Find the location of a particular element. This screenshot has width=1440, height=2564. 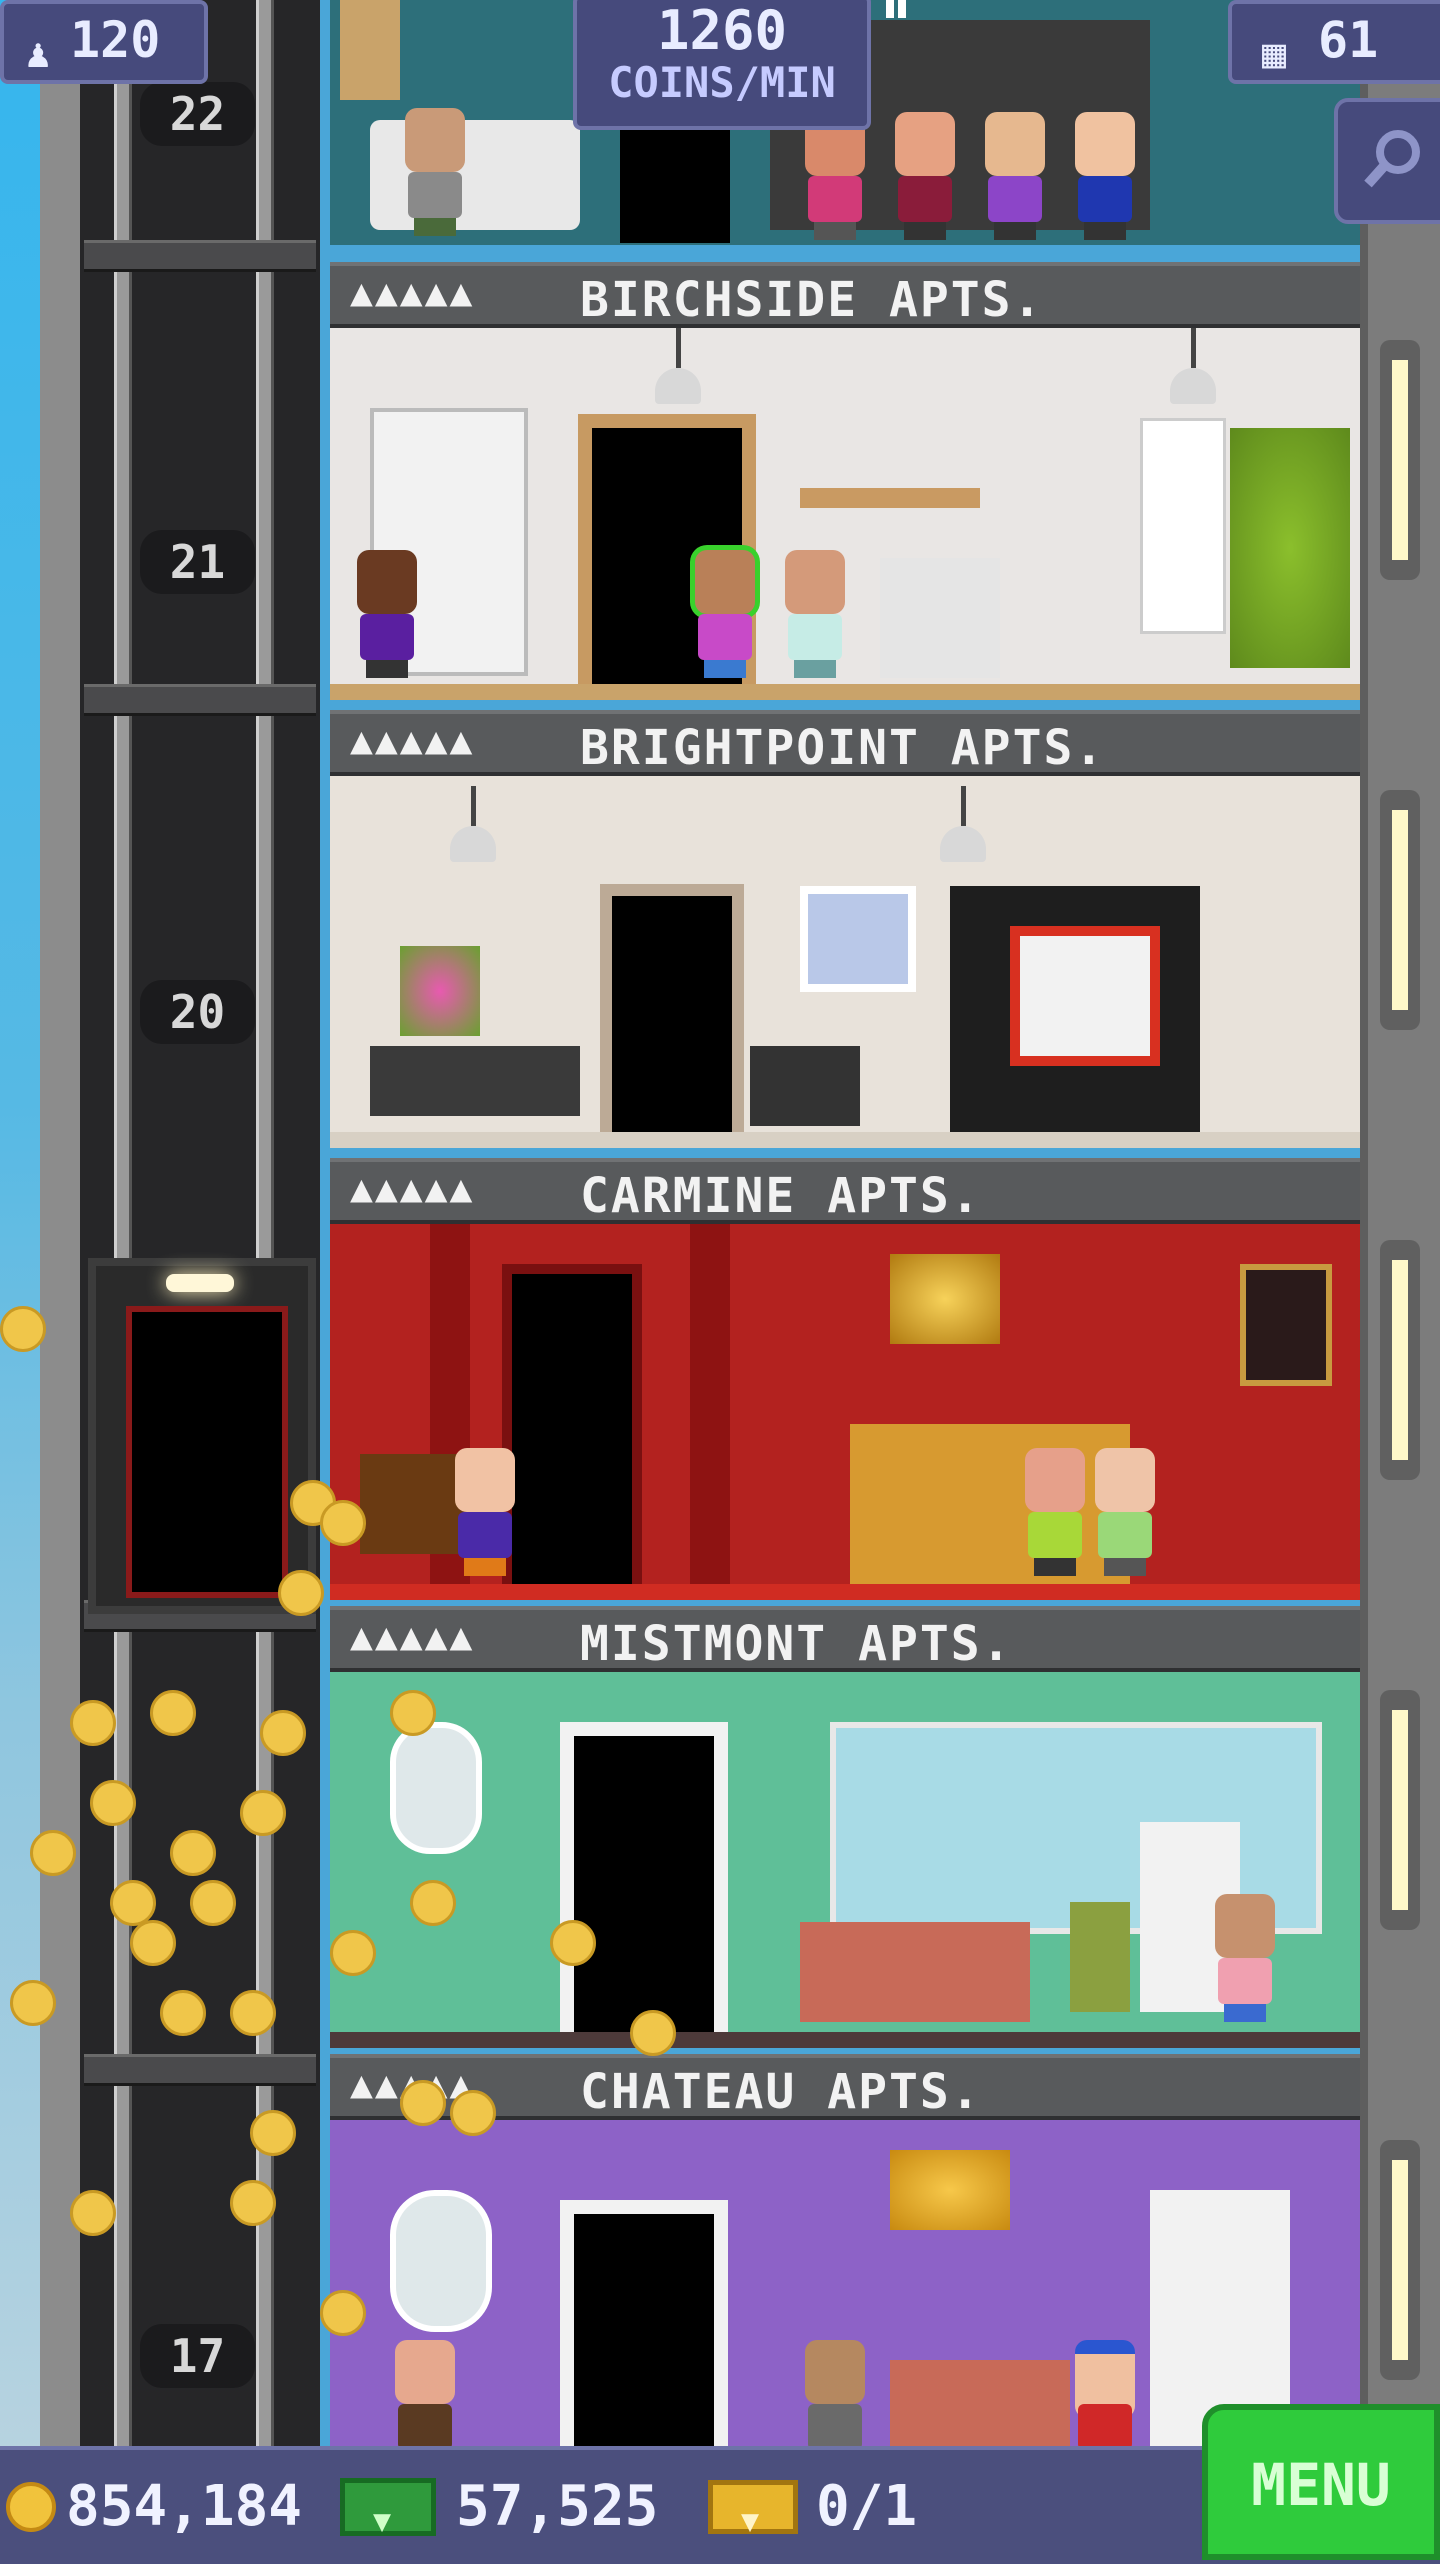

chateau-room is located at coordinates (845, 2285).